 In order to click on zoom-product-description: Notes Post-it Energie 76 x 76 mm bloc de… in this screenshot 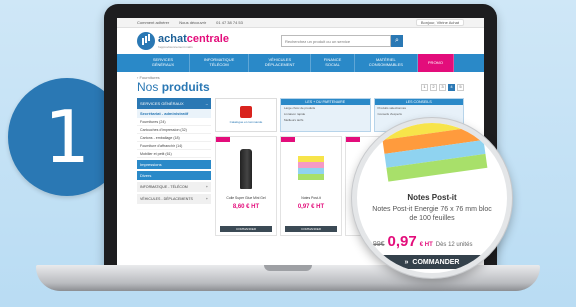, I will do `click(432, 214)`.